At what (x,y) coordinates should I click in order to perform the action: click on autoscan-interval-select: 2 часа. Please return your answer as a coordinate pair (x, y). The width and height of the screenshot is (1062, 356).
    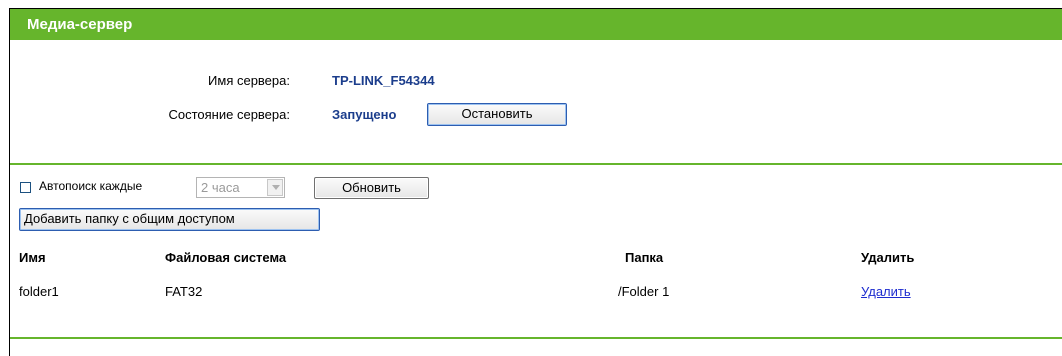
    Looking at the image, I should click on (240, 187).